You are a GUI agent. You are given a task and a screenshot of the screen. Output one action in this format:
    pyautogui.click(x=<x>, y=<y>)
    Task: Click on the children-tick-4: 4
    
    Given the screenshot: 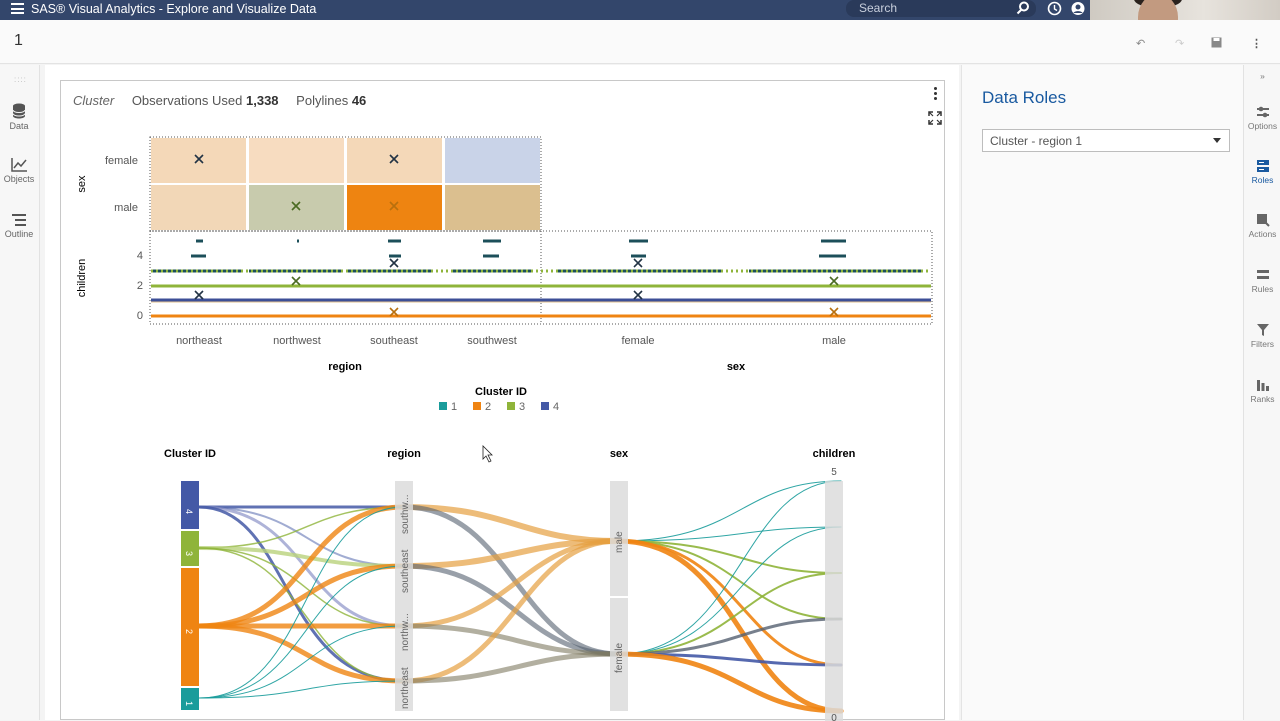 What is the action you would take?
    pyautogui.click(x=140, y=256)
    